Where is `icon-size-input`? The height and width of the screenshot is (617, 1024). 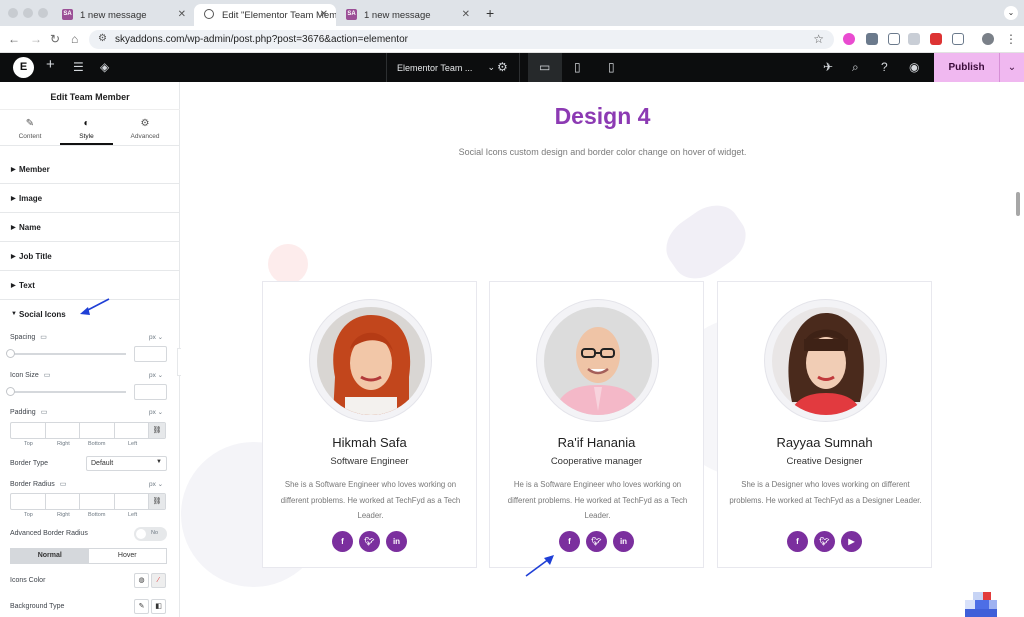 icon-size-input is located at coordinates (150, 392).